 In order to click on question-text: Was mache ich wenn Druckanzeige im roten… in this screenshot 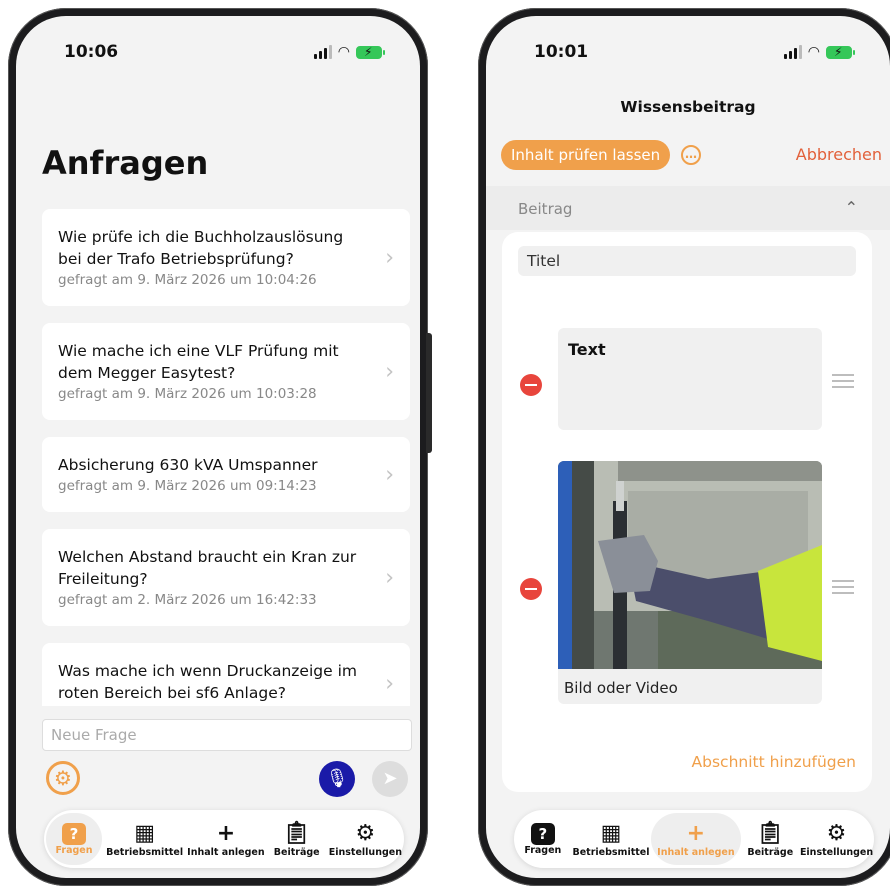, I will do `click(207, 682)`.